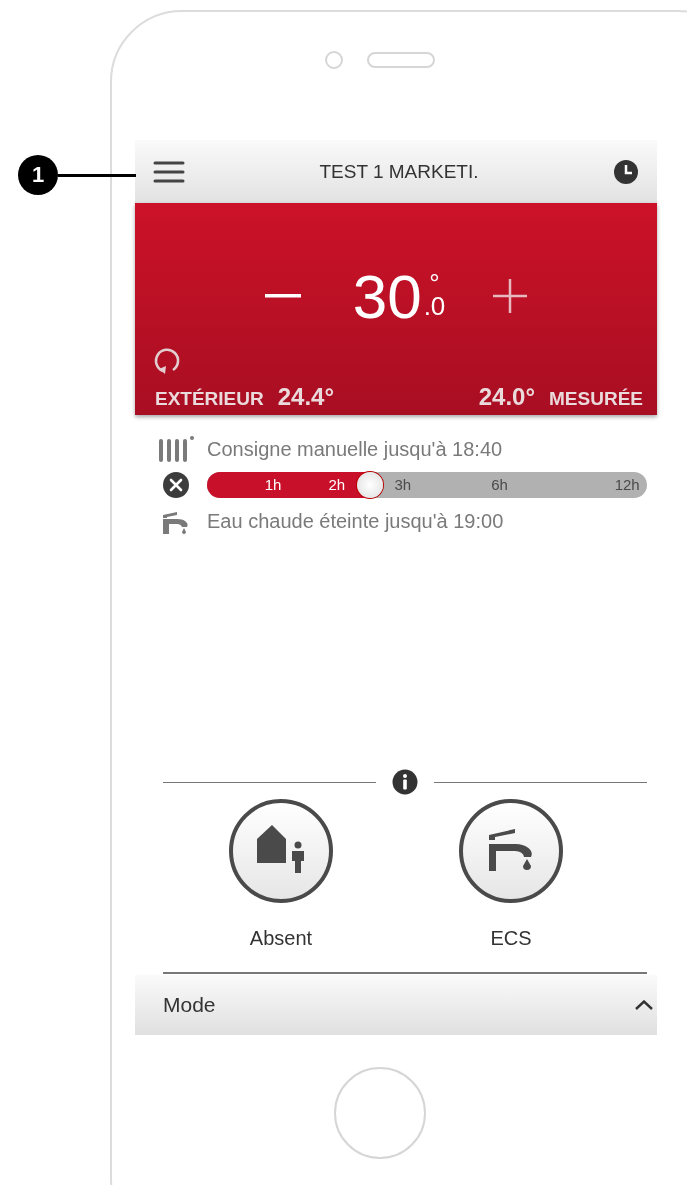  What do you see at coordinates (644, 1005) in the screenshot?
I see `chevron-up-icon` at bounding box center [644, 1005].